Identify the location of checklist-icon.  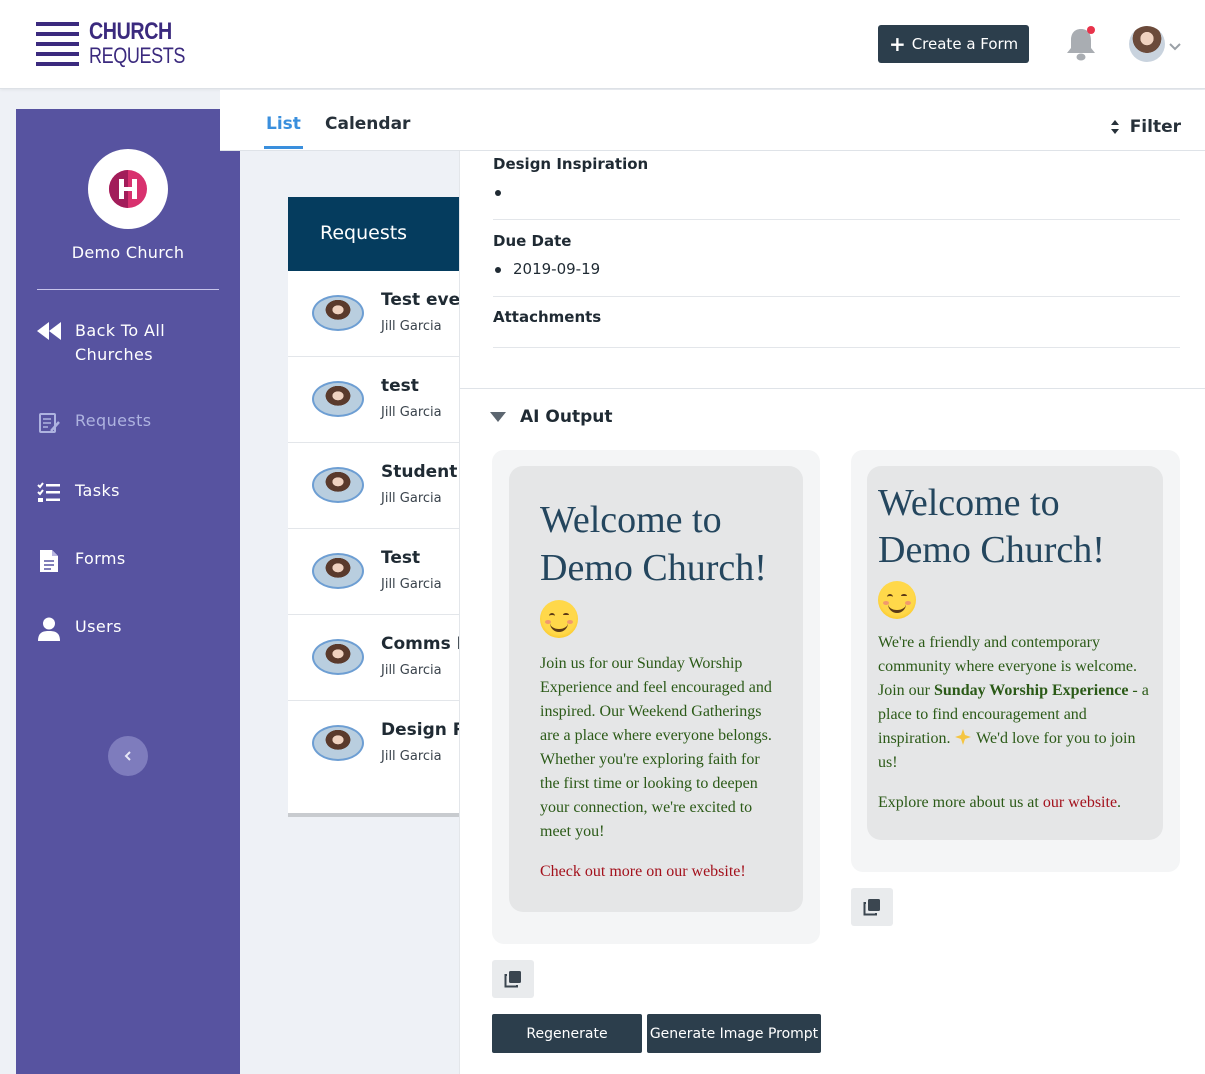
(49, 493).